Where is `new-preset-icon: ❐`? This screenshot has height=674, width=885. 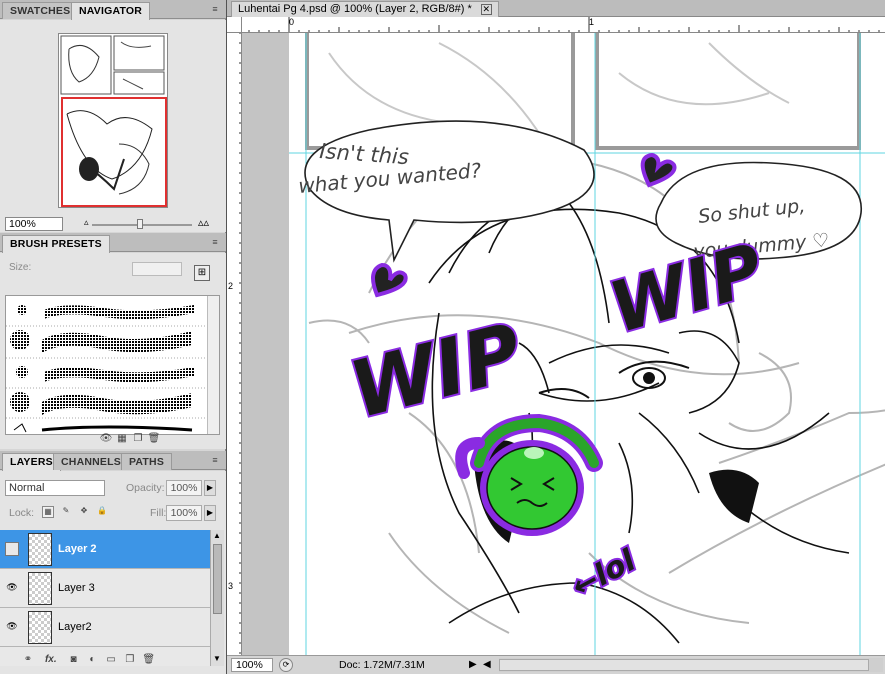 new-preset-icon: ❐ is located at coordinates (138, 438).